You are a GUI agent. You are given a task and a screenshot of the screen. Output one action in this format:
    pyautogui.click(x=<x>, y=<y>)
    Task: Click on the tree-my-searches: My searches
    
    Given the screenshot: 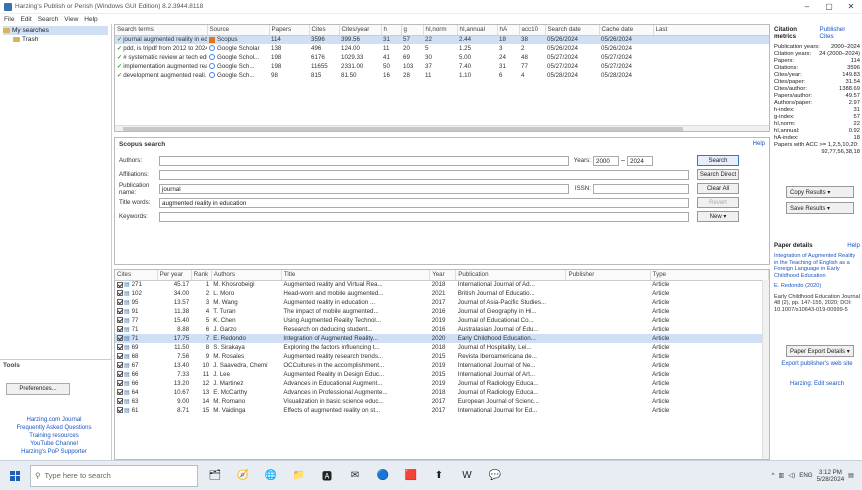 What is the action you would take?
    pyautogui.click(x=55, y=30)
    